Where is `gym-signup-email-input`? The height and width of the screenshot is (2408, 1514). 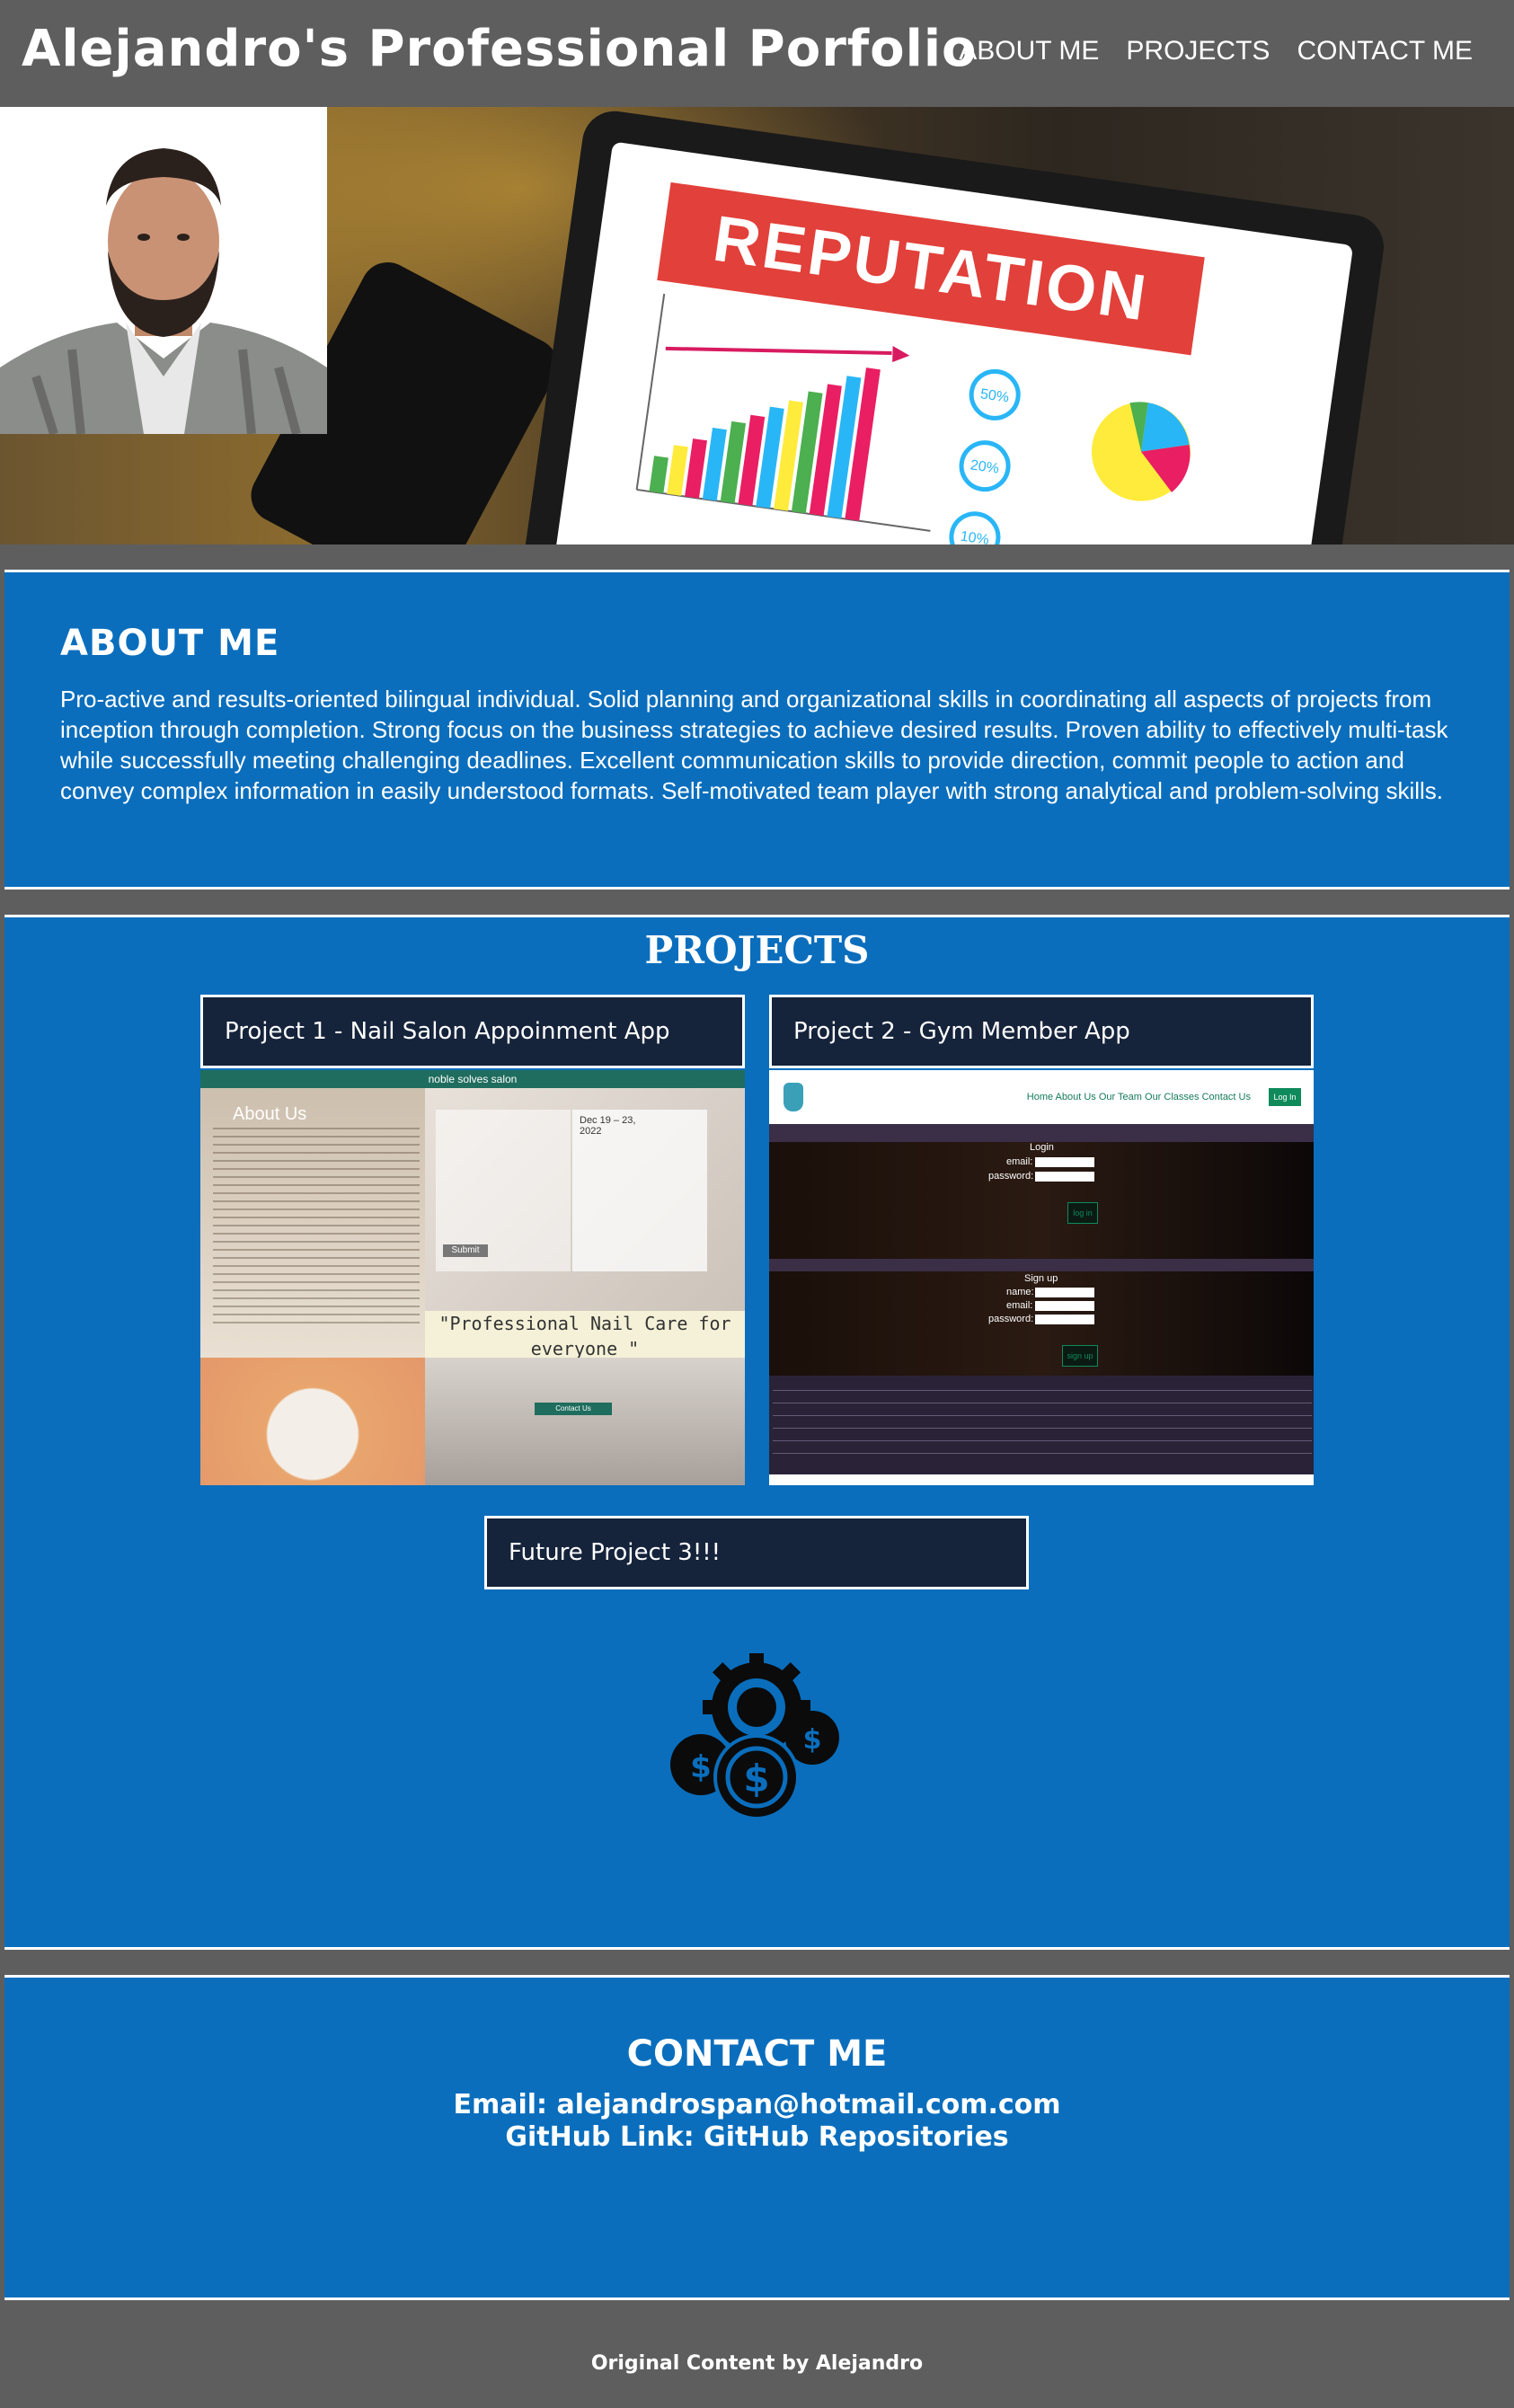 gym-signup-email-input is located at coordinates (1064, 1306).